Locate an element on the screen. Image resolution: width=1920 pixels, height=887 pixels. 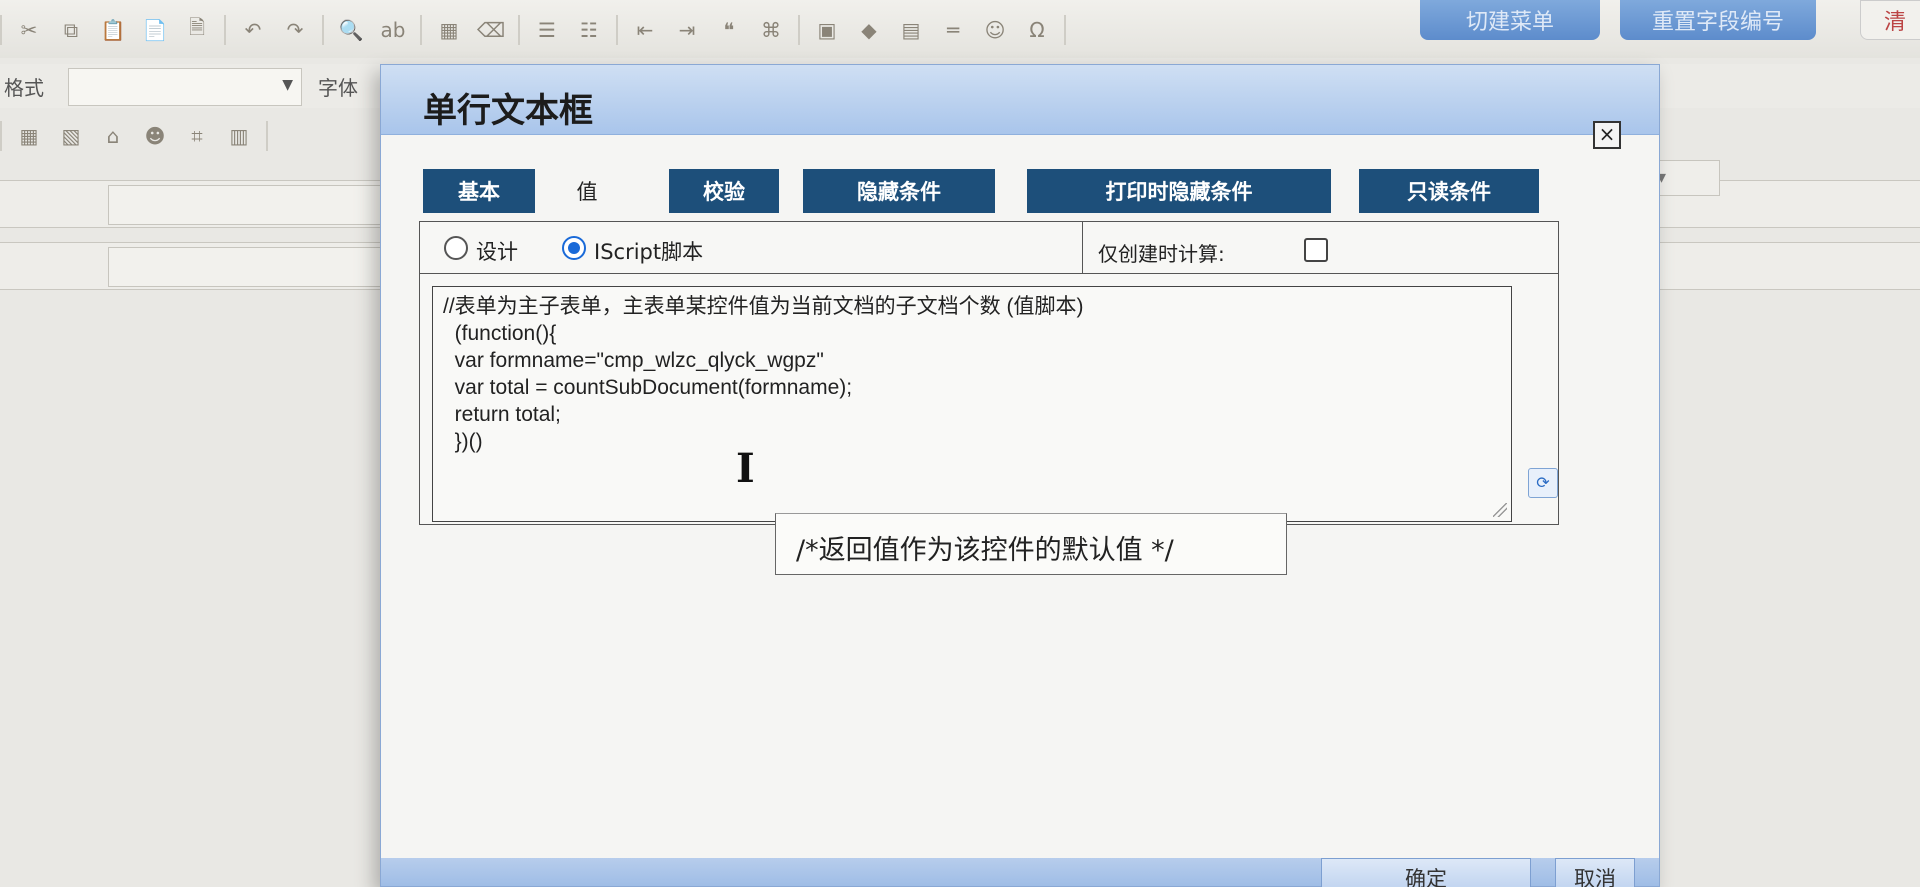
users-icon: ☻ is located at coordinates (155, 136).